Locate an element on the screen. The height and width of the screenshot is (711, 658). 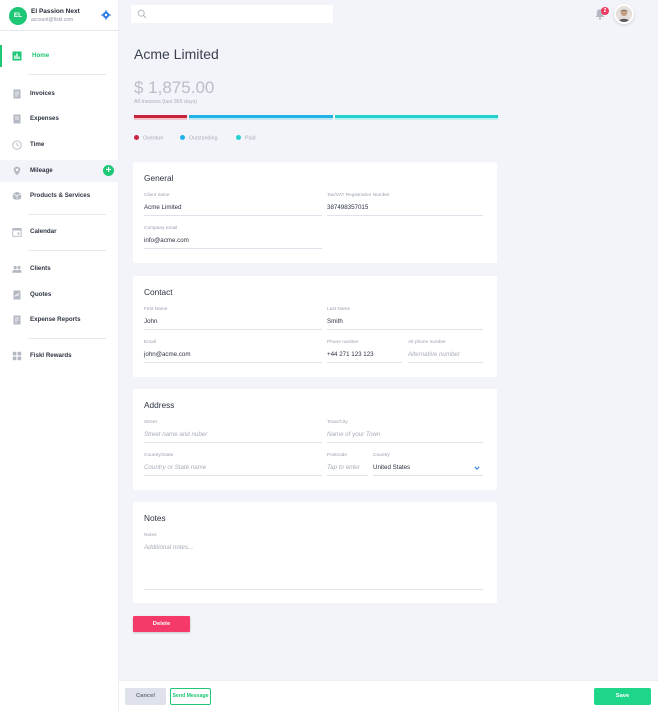
field-label: Alt phone number is located at coordinates (427, 342).